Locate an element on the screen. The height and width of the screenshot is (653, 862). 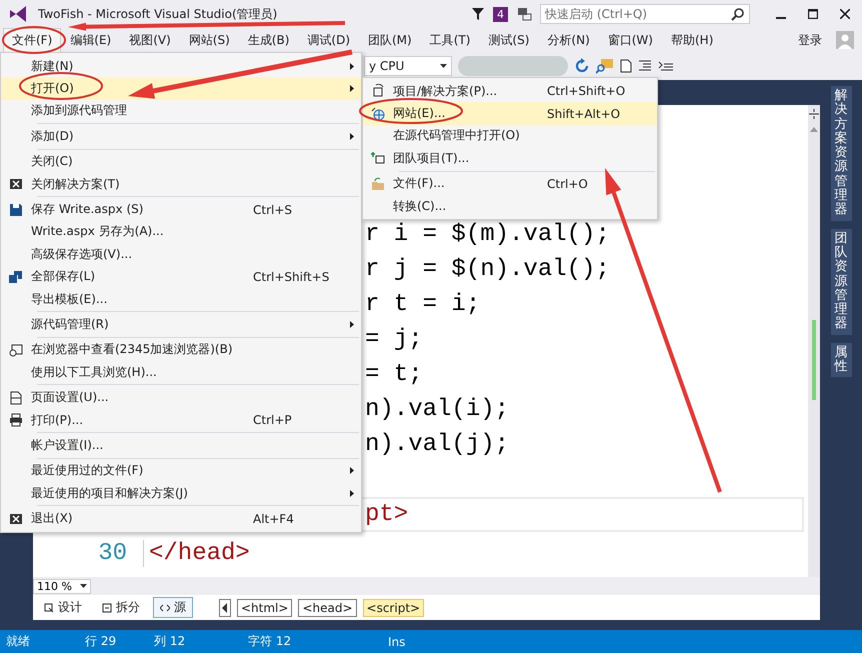
line-number: 30 is located at coordinates (112, 554).